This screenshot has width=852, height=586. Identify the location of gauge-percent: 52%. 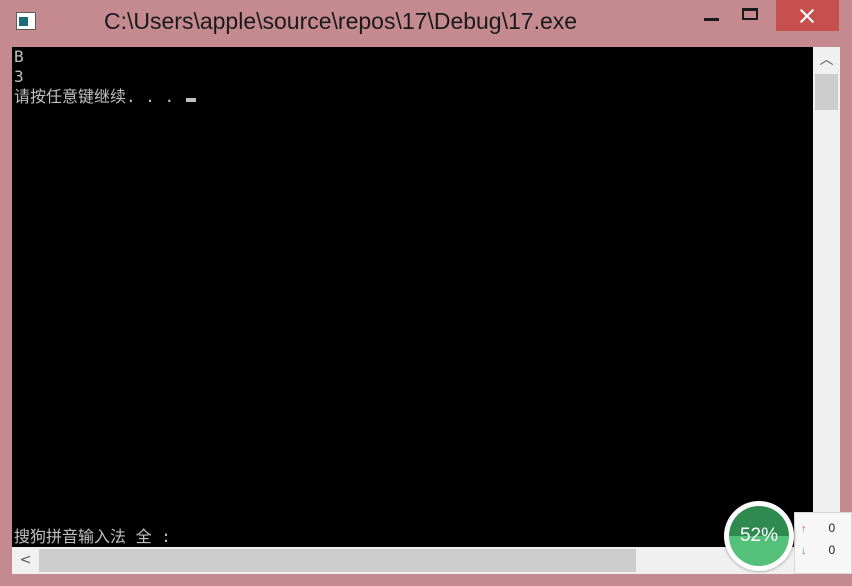
(759, 535).